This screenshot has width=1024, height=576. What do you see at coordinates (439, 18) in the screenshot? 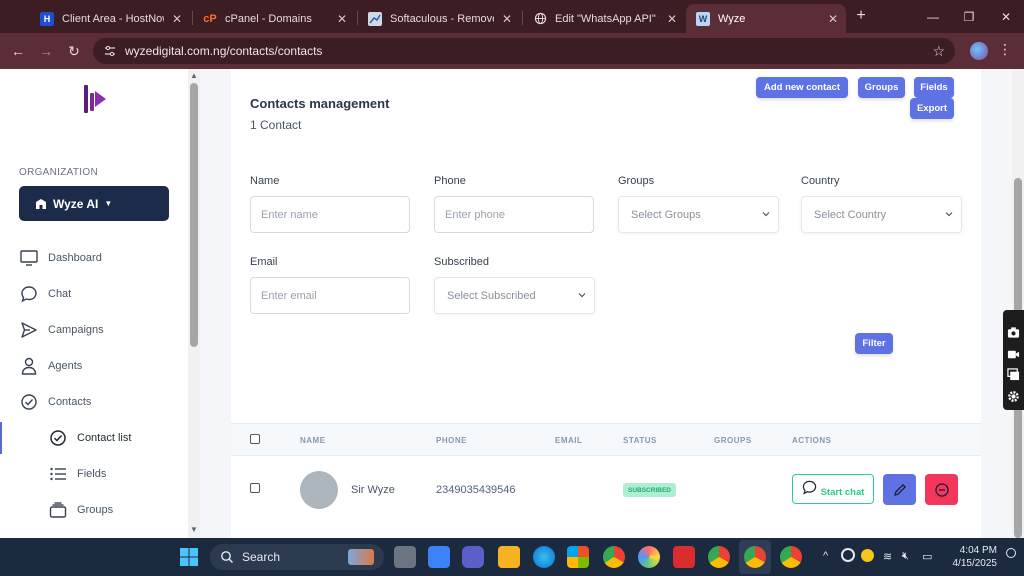
I see `browser-tab-softaculous: Softaculous - Remove ✕` at bounding box center [439, 18].